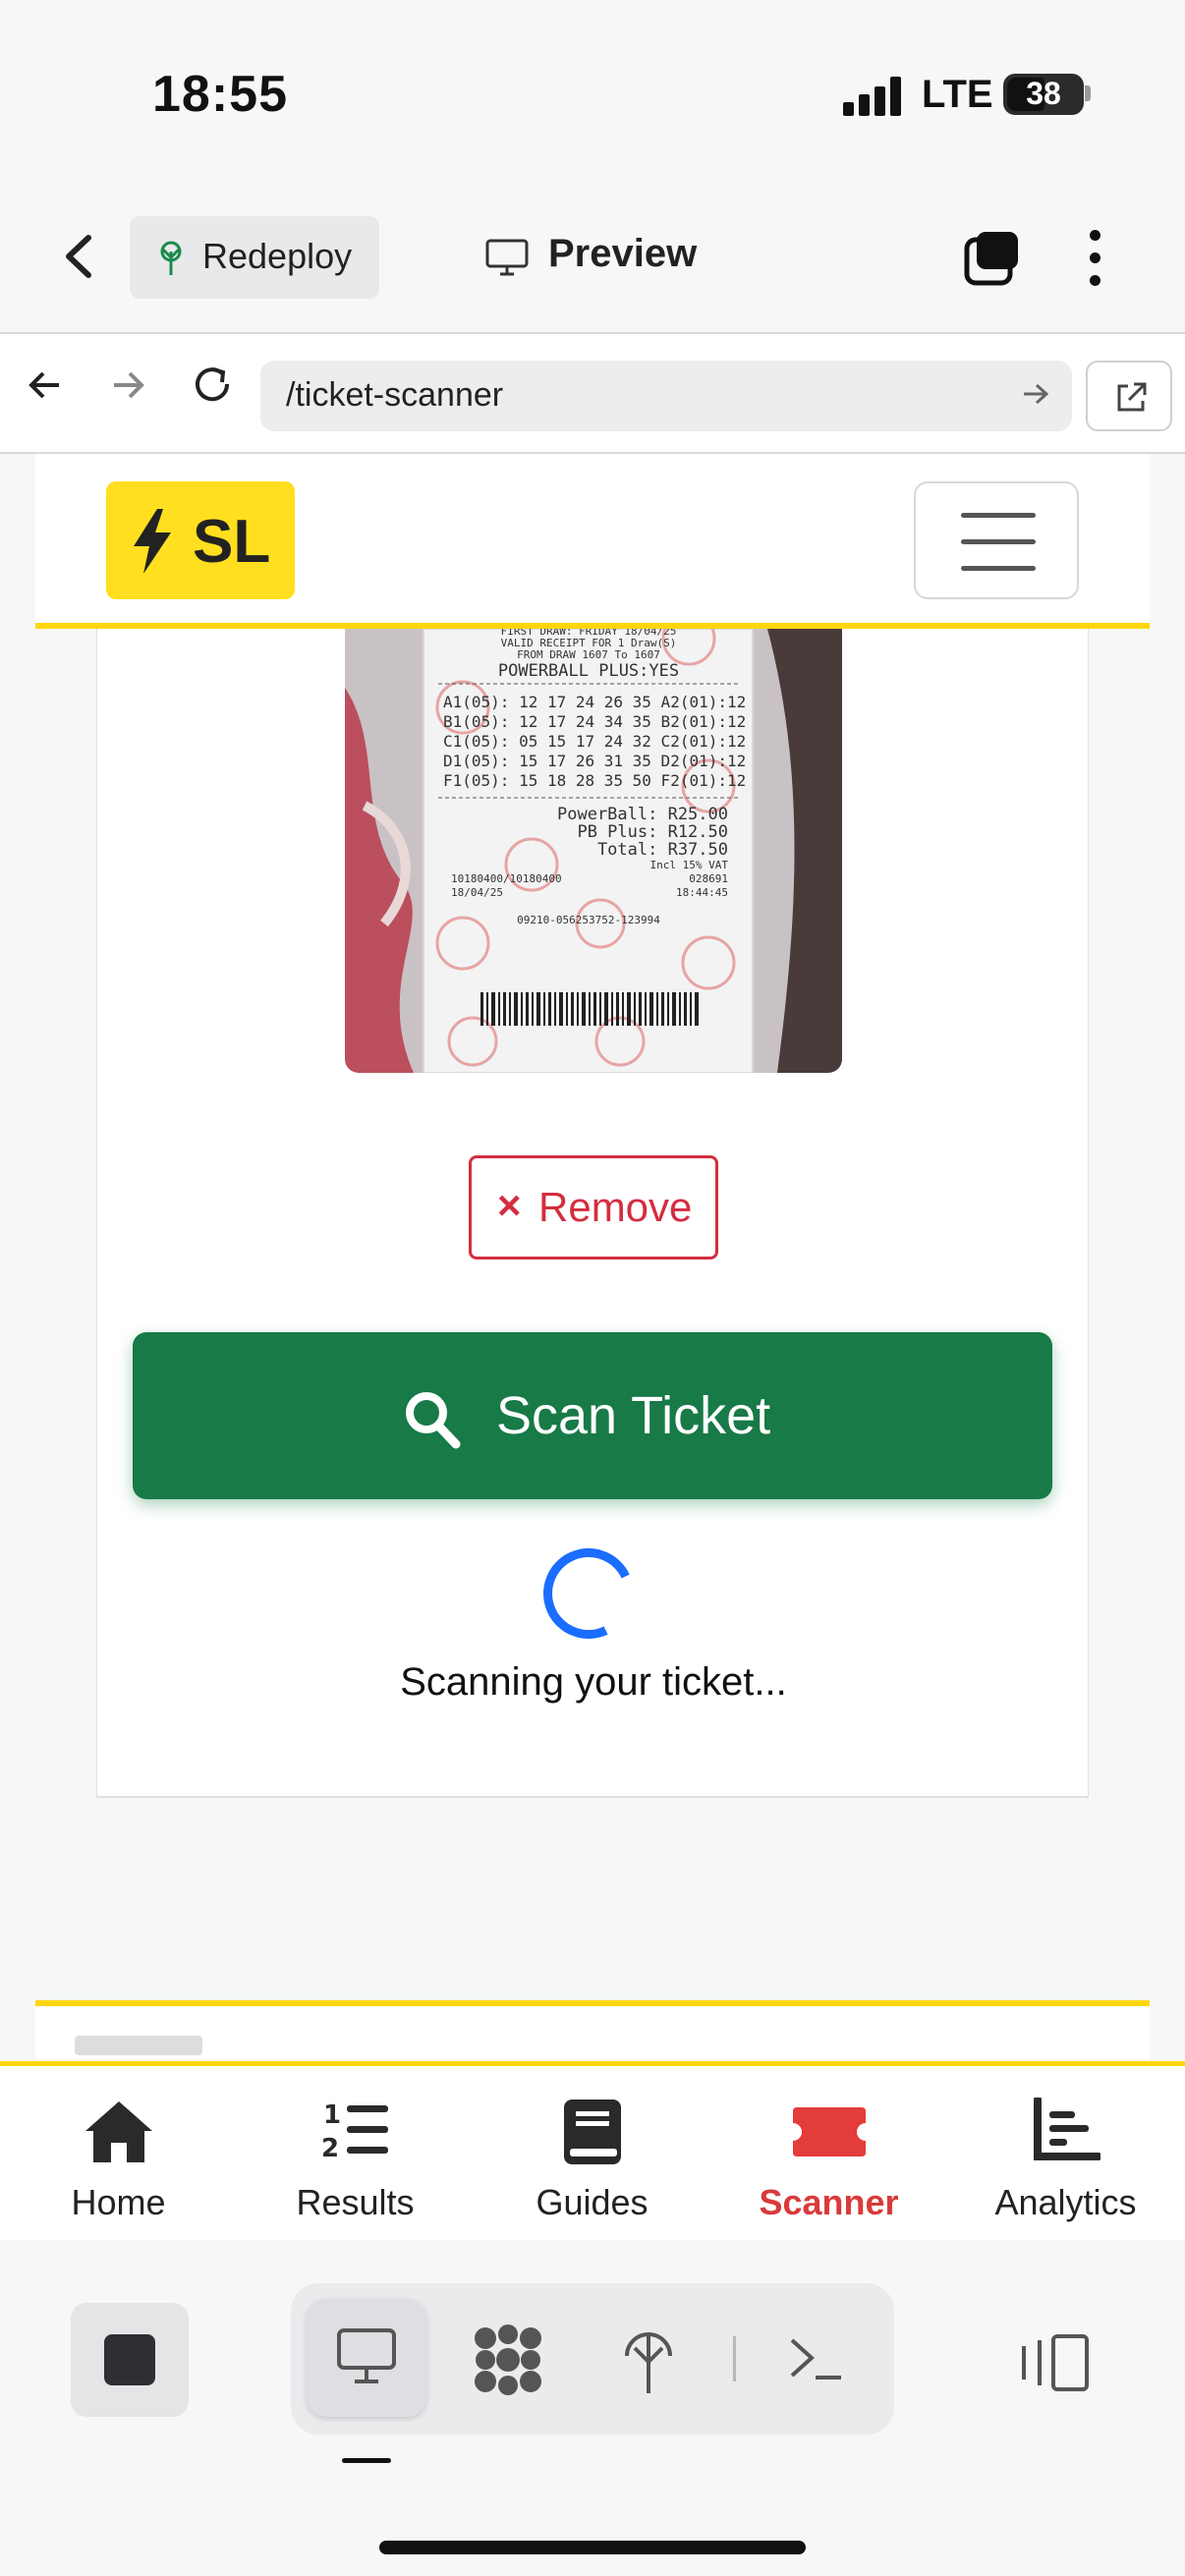 The height and width of the screenshot is (2576, 1185). What do you see at coordinates (666, 396) in the screenshot?
I see `url-input: /ticket-scanner` at bounding box center [666, 396].